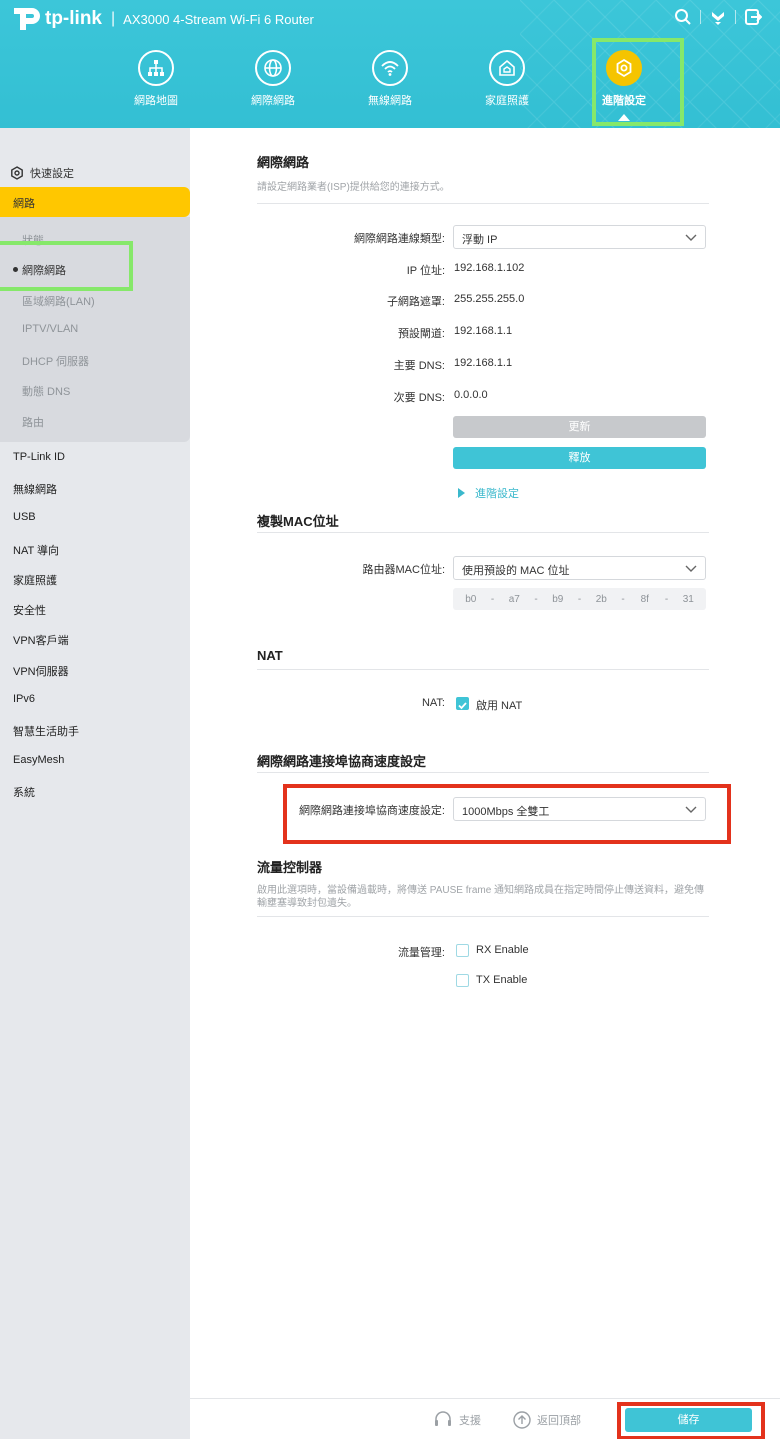  I want to click on secondary-dns-value: 0.0.0.0, so click(471, 395).